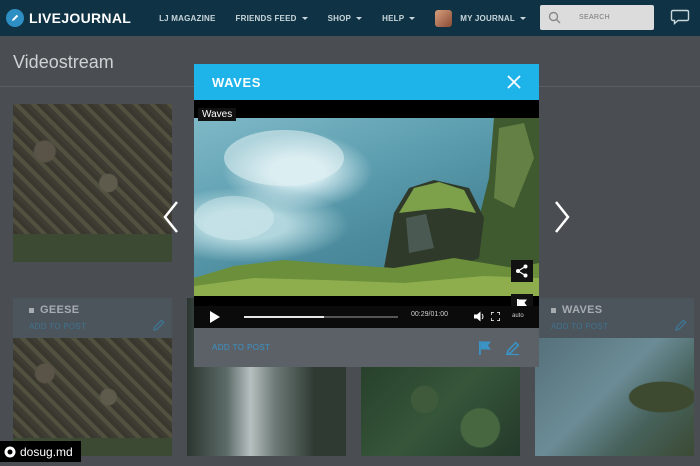 The width and height of the screenshot is (700, 466). What do you see at coordinates (60, 310) in the screenshot?
I see `card-title-text: GEESE` at bounding box center [60, 310].